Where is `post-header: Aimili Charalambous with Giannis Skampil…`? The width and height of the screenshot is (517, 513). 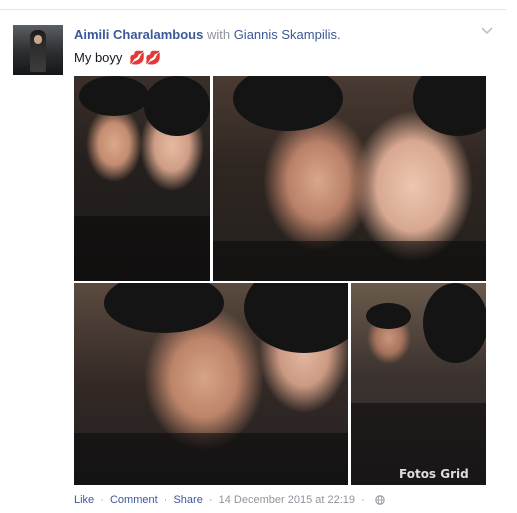
post-header: Aimili Charalambous with Giannis Skampil… is located at coordinates (207, 35).